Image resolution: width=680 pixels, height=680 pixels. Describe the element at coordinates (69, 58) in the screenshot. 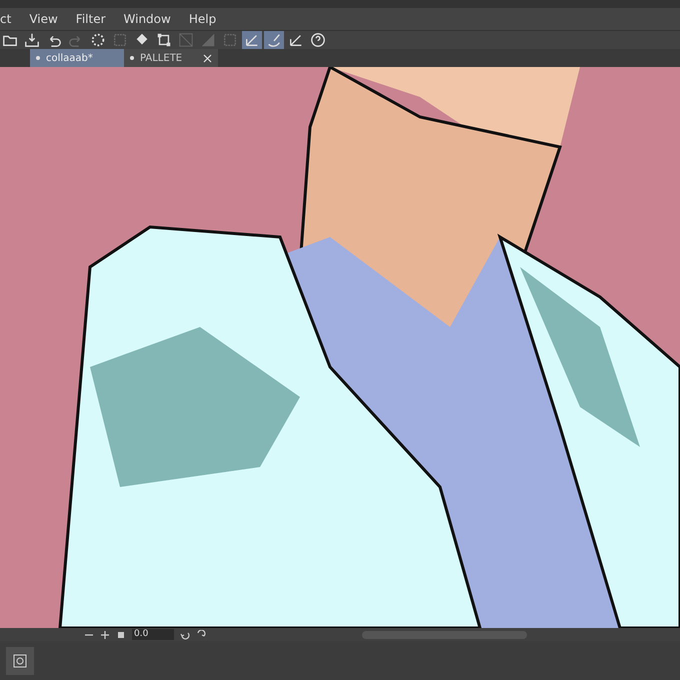

I see `tab-label: collaaab*` at that location.